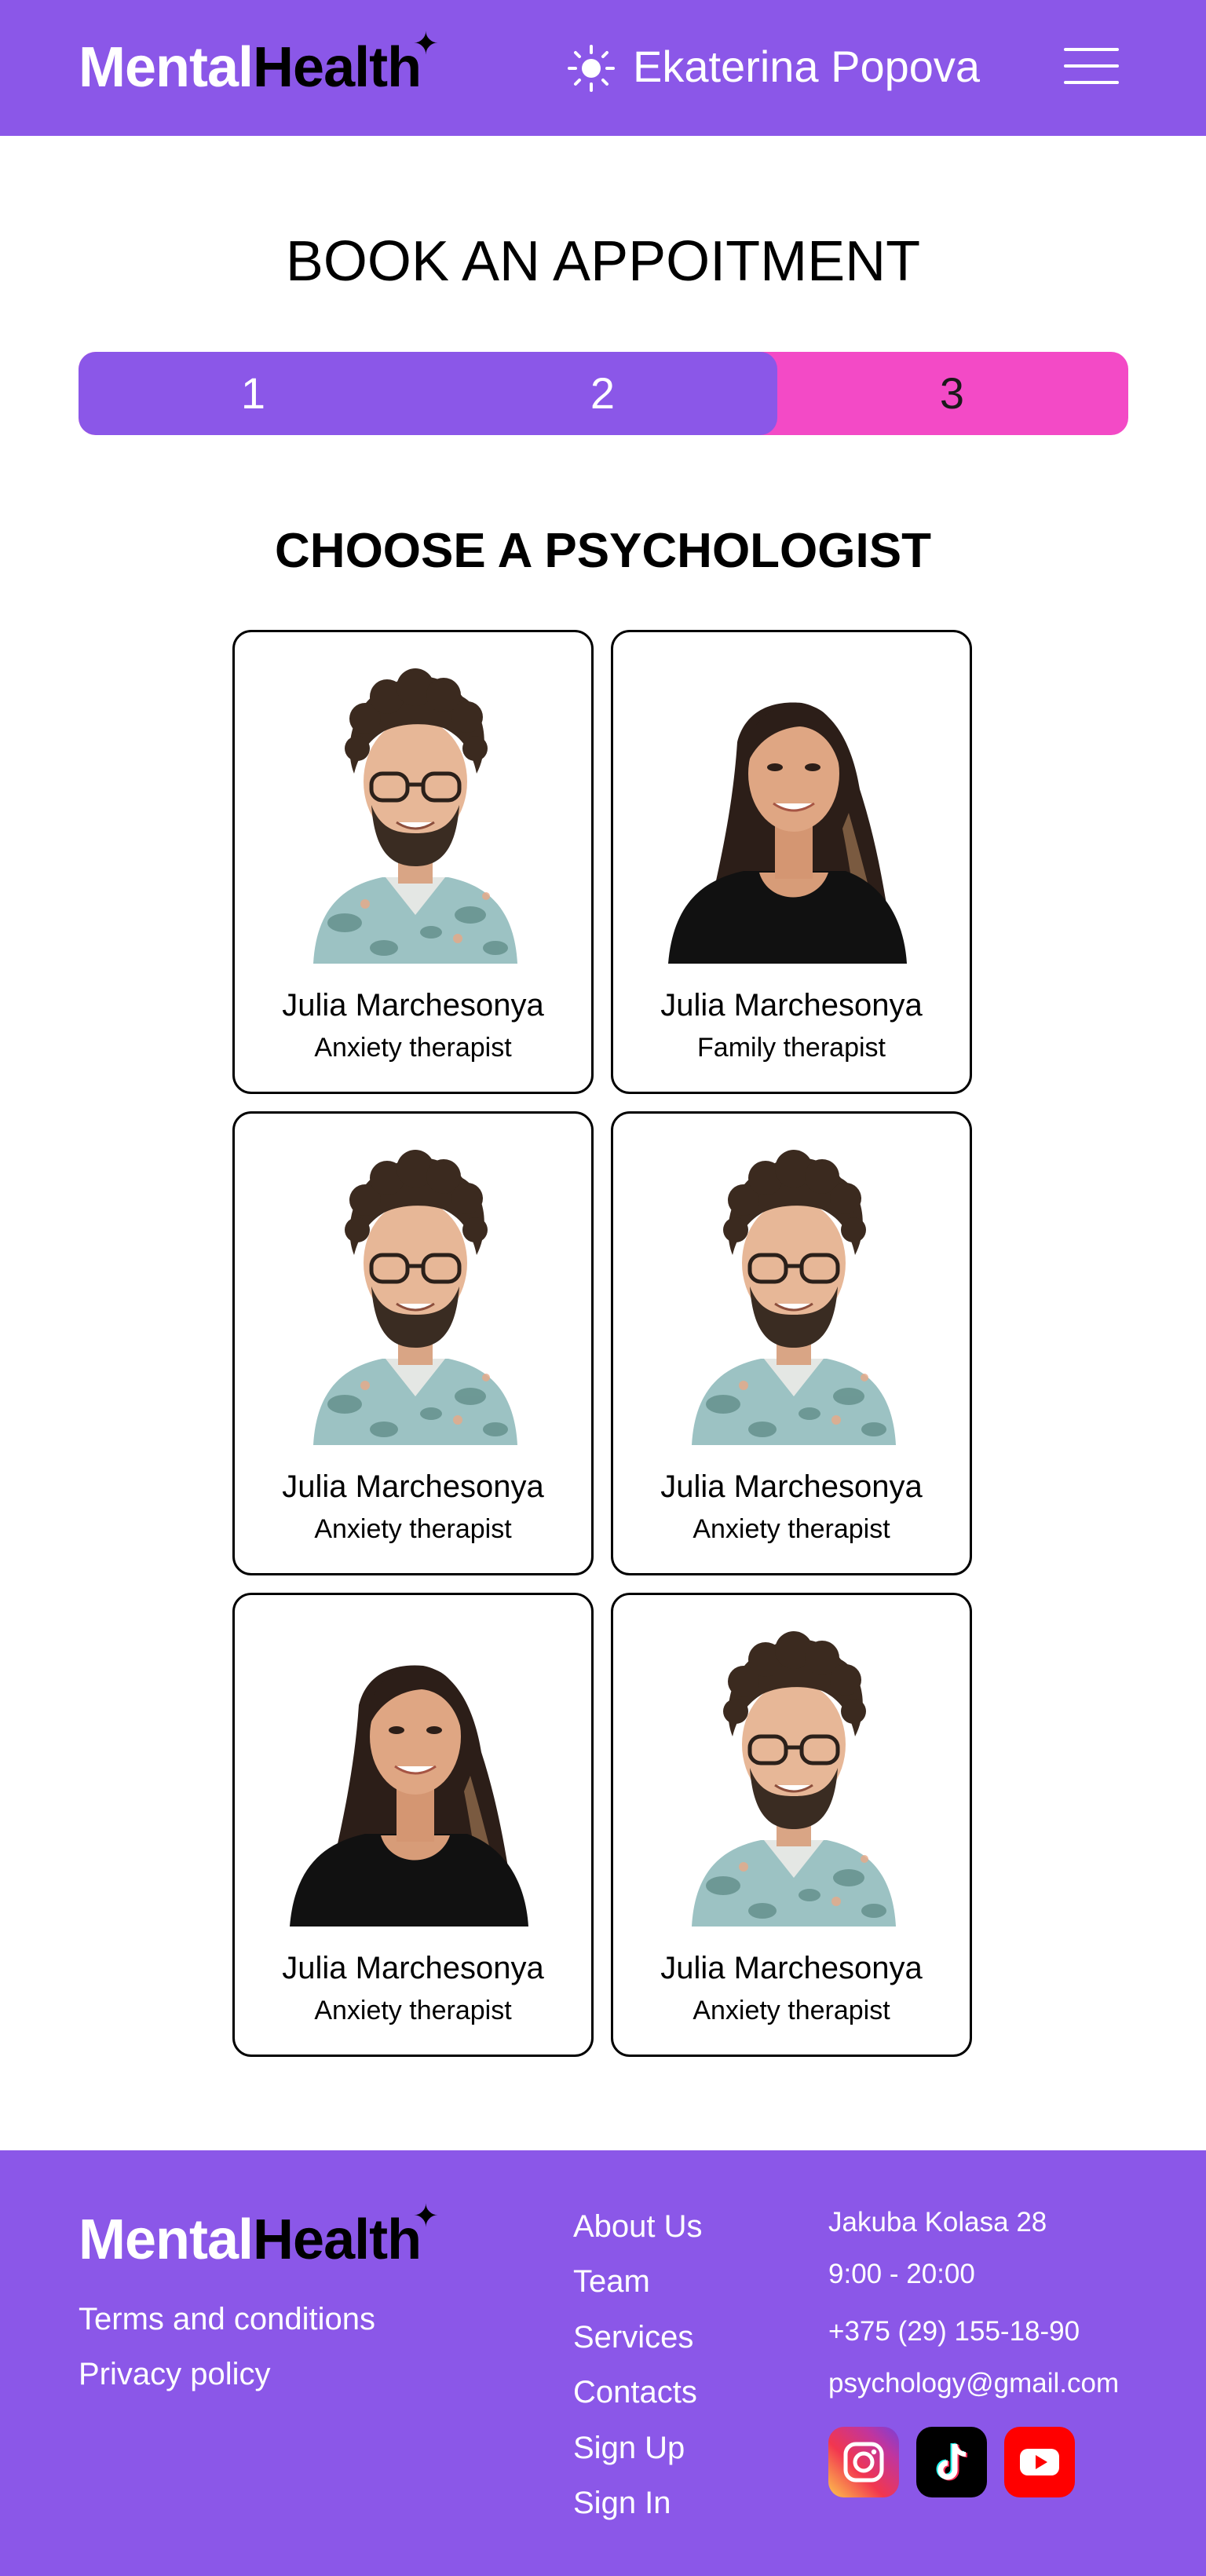  What do you see at coordinates (791, 1048) in the screenshot?
I see `psychologist-role: Family therapist` at bounding box center [791, 1048].